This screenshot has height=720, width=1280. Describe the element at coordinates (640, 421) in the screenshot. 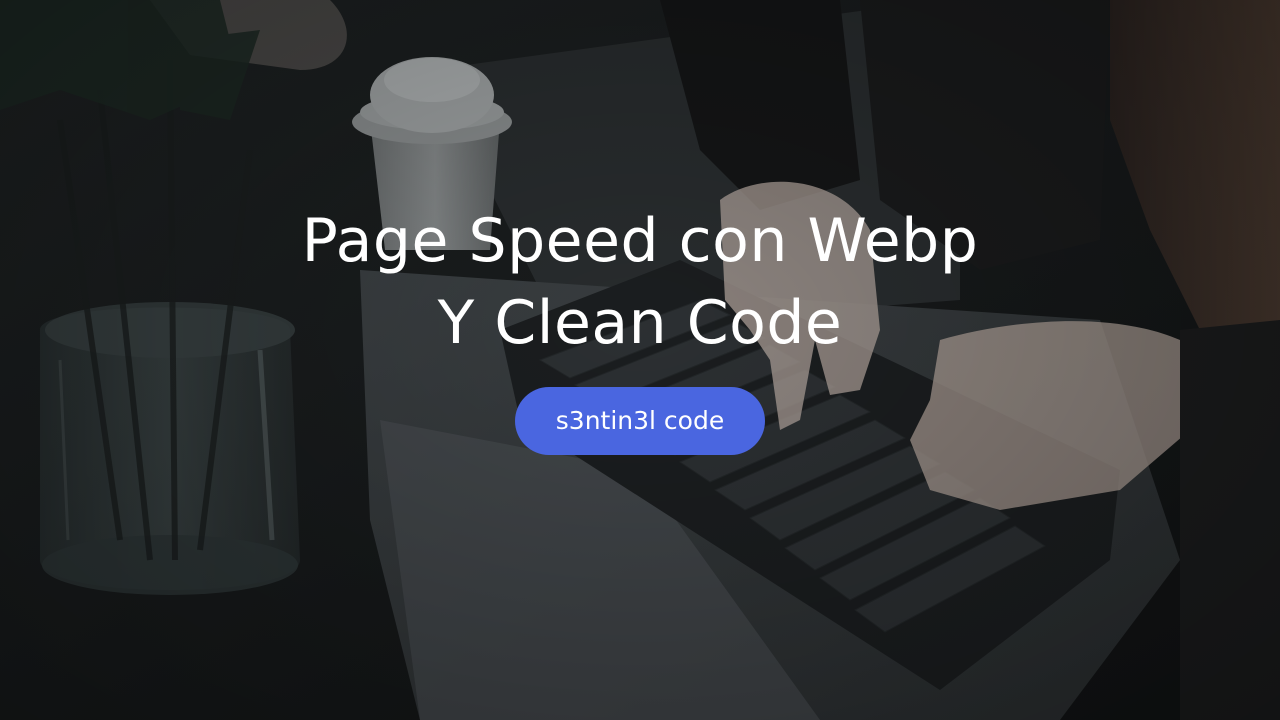

I see `brand-badge: s3ntin3l code` at that location.